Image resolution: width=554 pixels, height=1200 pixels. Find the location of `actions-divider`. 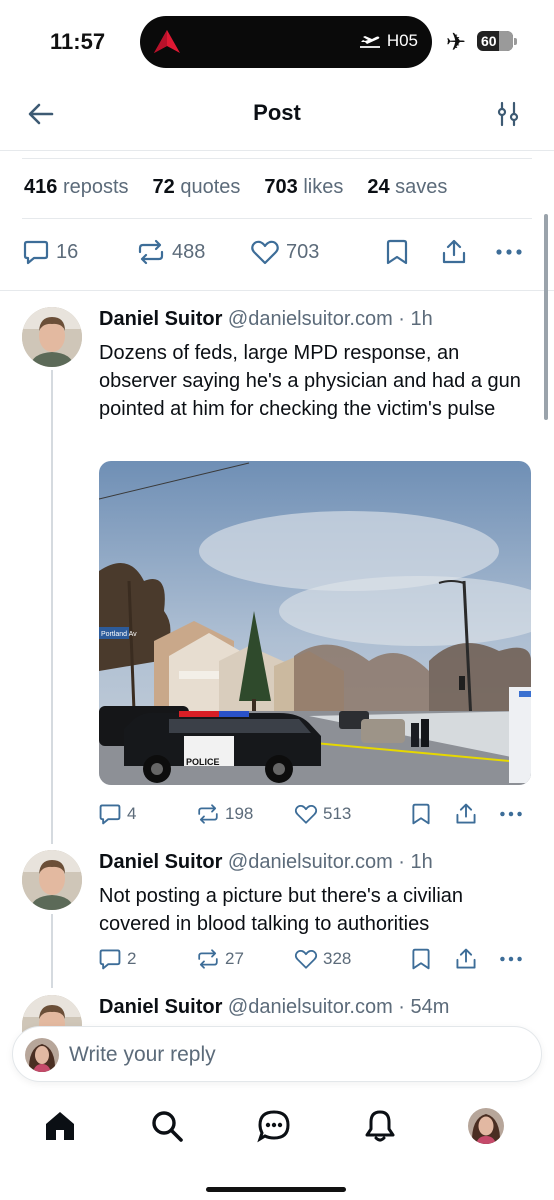

actions-divider is located at coordinates (277, 290).